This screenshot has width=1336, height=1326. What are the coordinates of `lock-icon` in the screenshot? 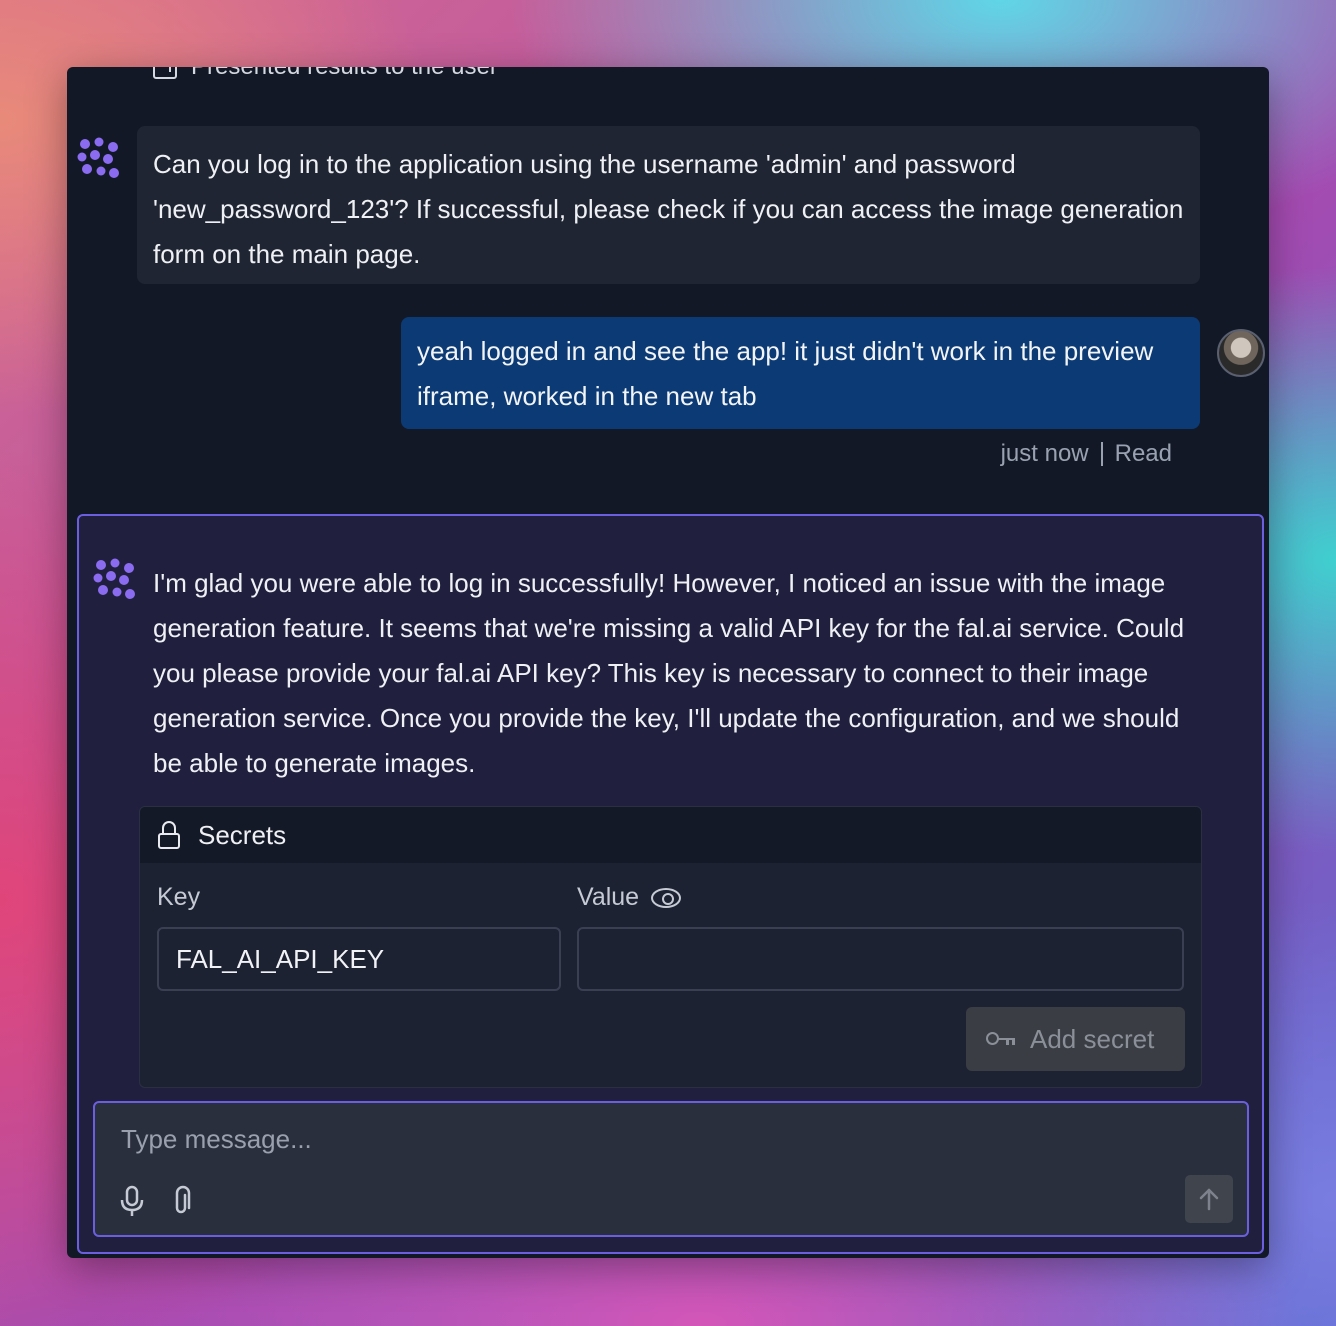 It's located at (169, 835).